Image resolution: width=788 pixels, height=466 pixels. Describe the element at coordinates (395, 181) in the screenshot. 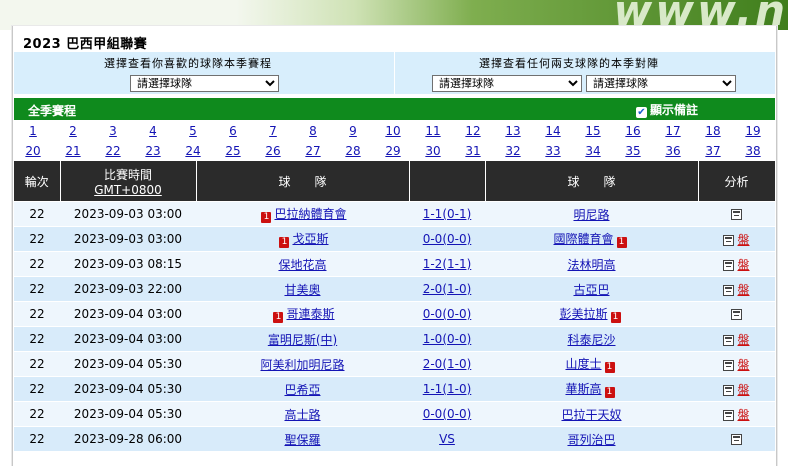

I see `table-header-row: 輪次 比賽時間 GMT+0800 球 隊 球 隊 分析` at that location.